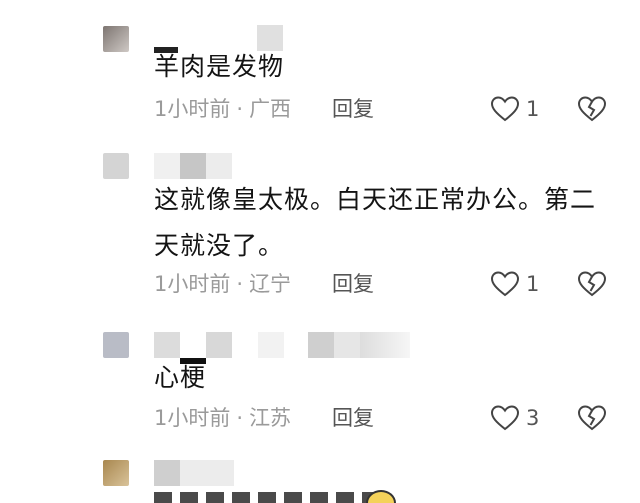  I want to click on comment-meta: 1小时前 · 广西, so click(222, 109).